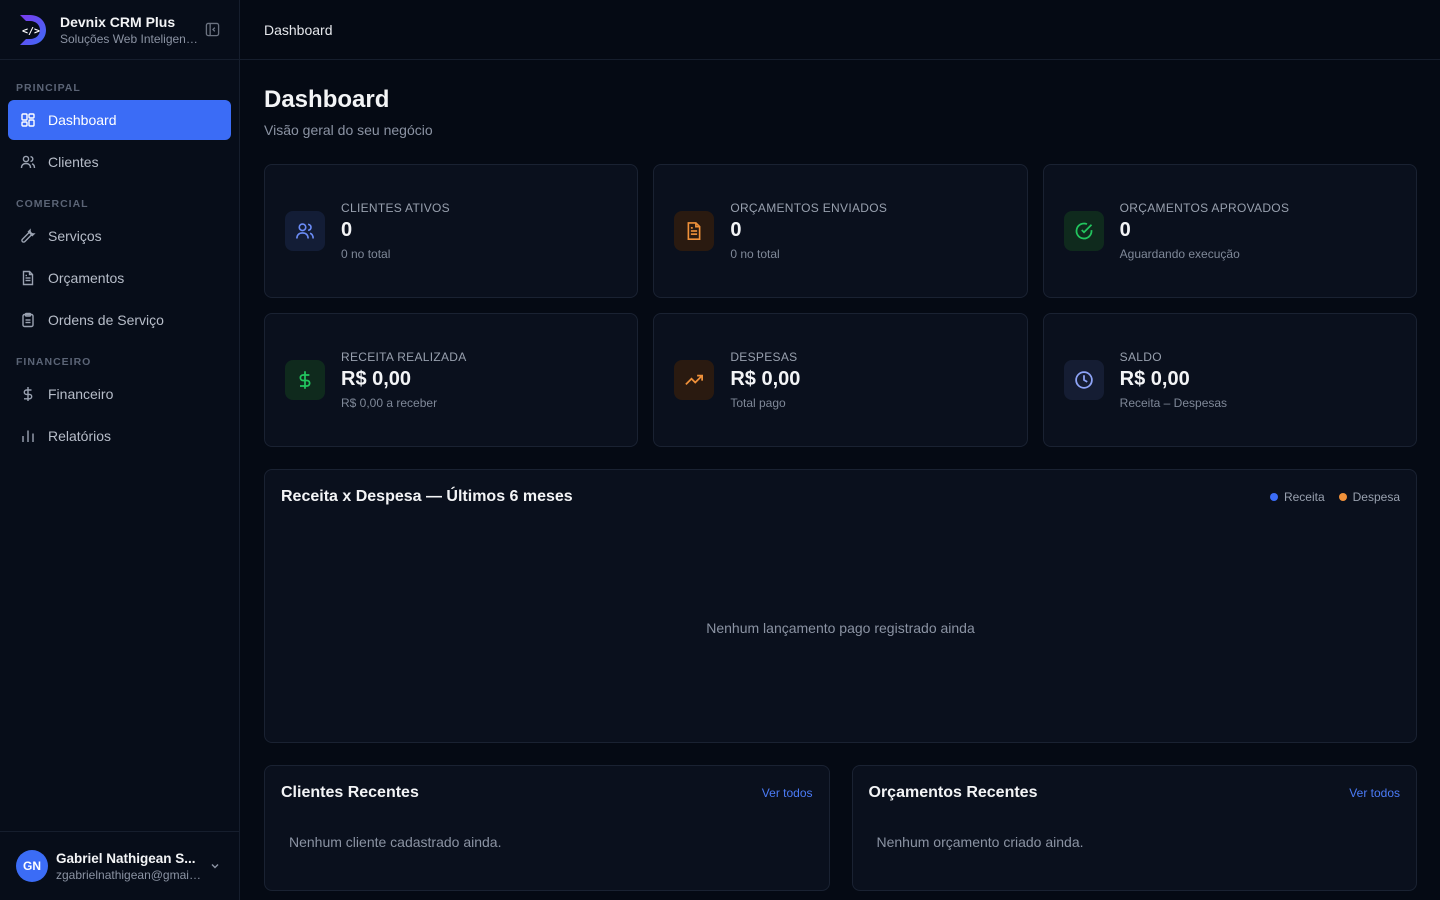  I want to click on stat-label: SALDO, so click(1140, 357).